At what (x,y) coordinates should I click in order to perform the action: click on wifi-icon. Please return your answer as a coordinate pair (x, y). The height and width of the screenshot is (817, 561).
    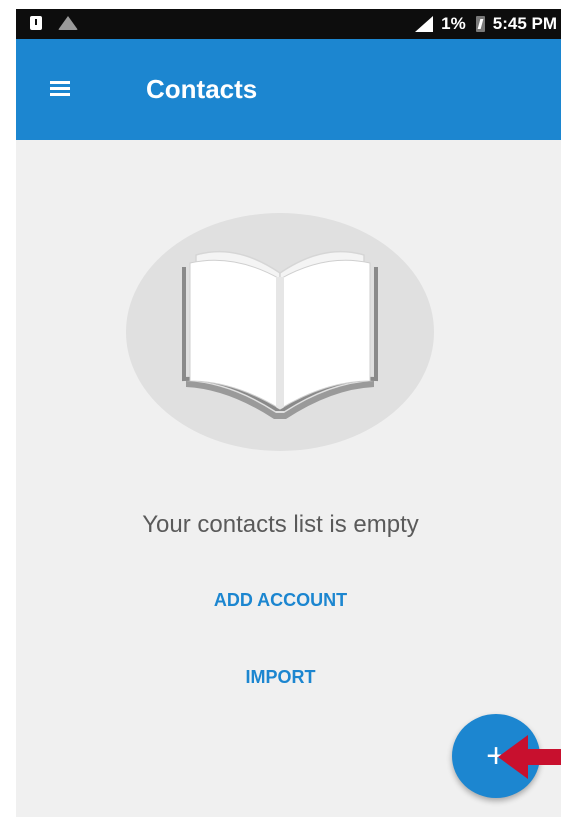
    Looking at the image, I should click on (68, 23).